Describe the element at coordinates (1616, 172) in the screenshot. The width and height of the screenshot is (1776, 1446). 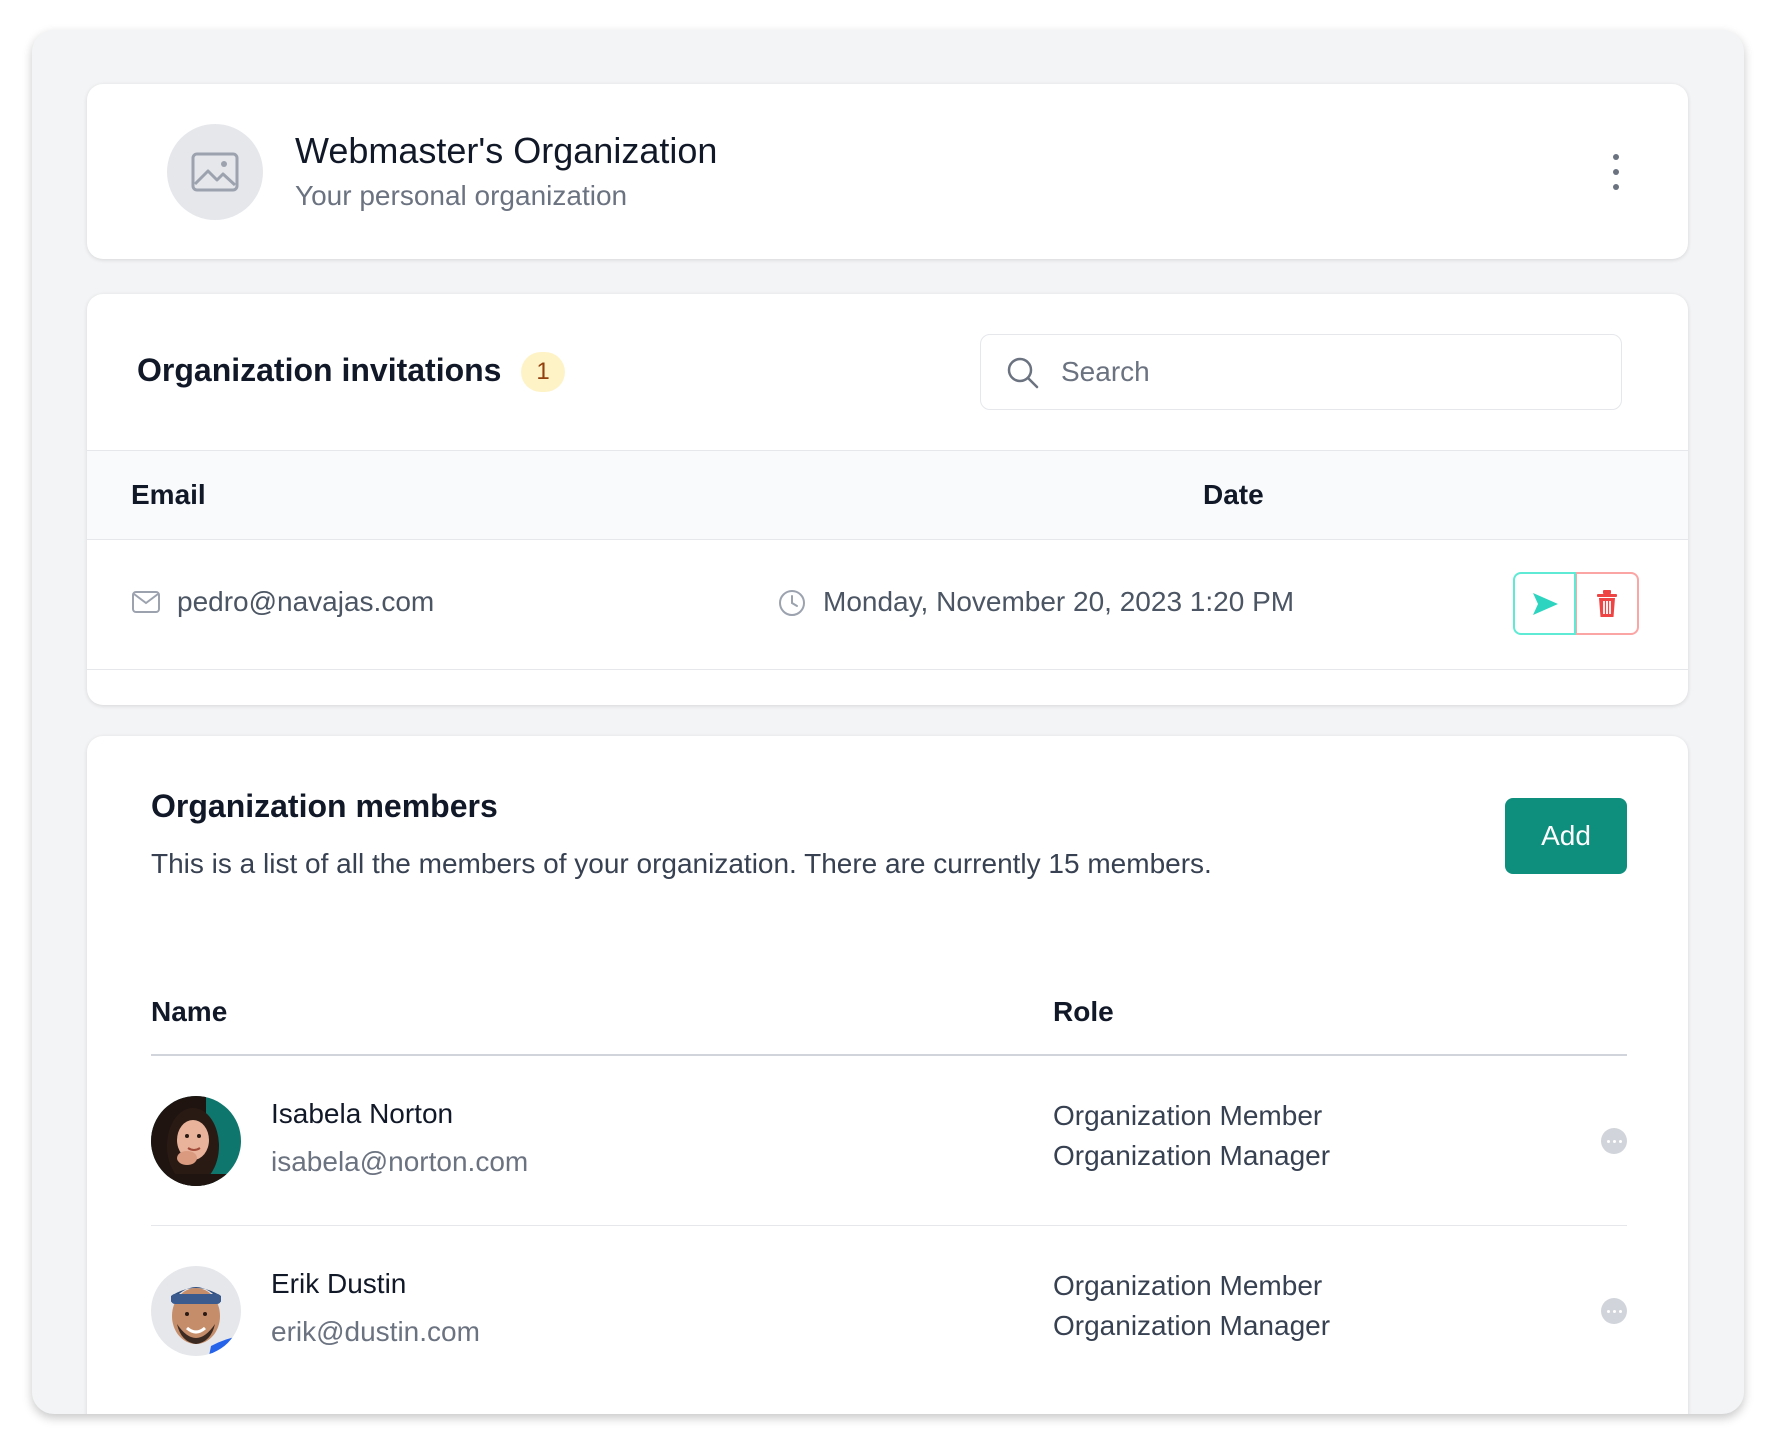
I see `kebab-vertical-icon` at that location.